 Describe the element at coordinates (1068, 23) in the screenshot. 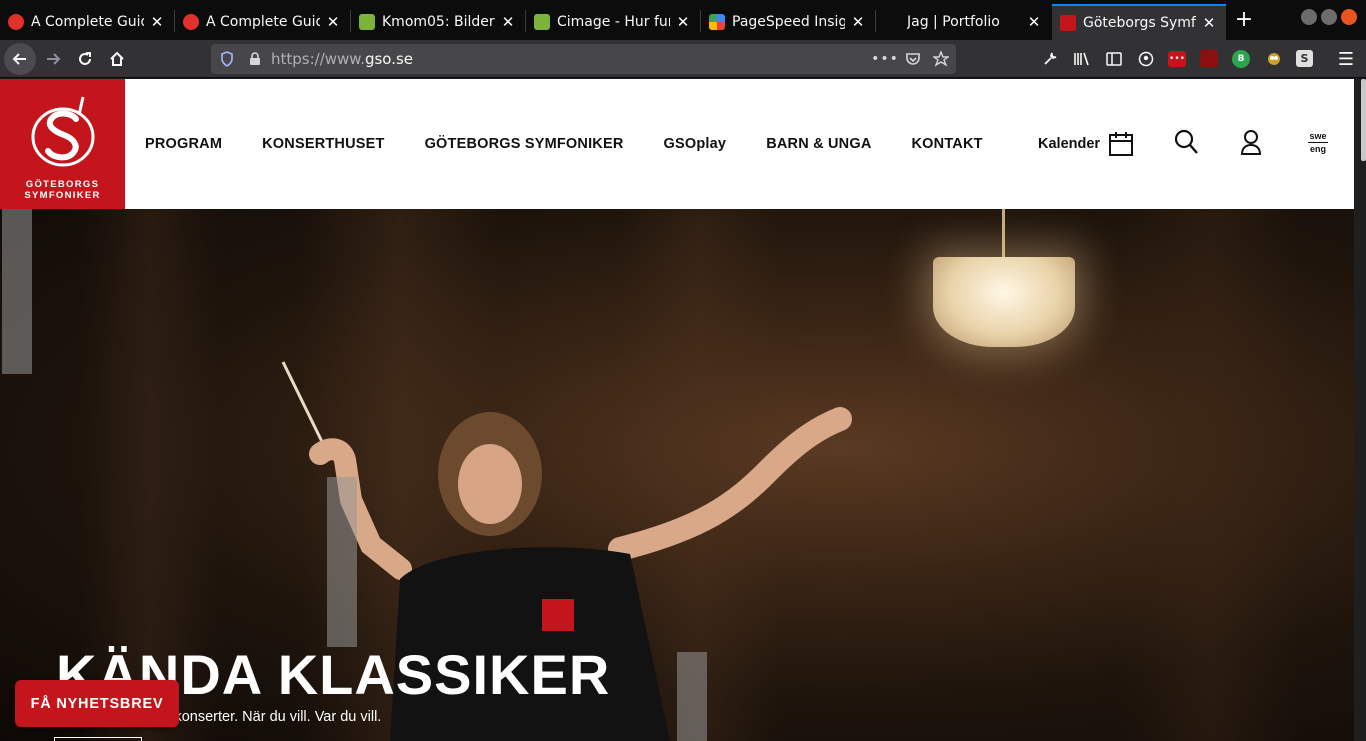

I see `gso-icon` at that location.